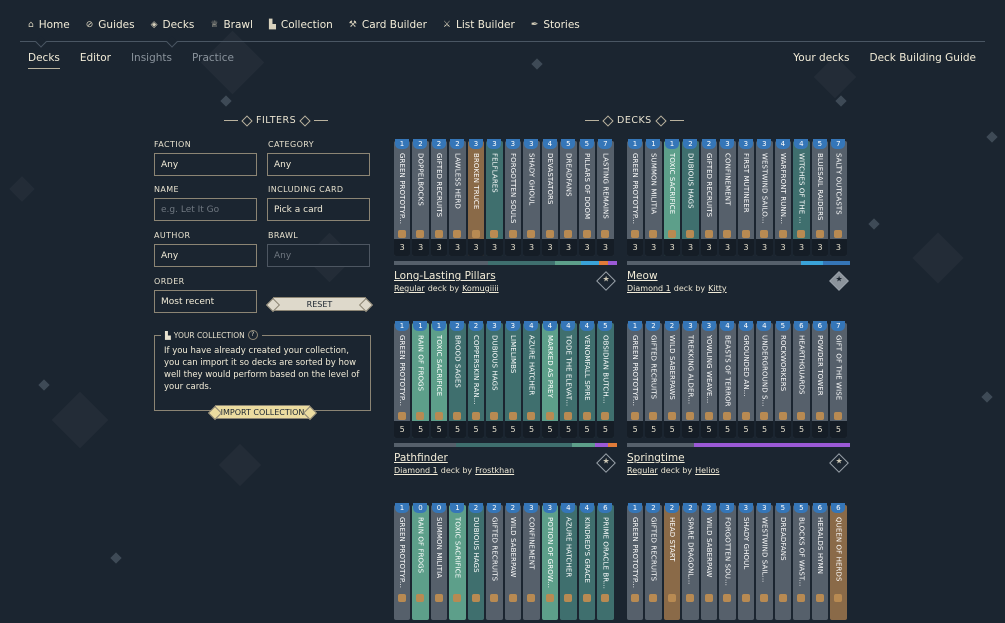  What do you see at coordinates (318, 209) in the screenshot?
I see `including-card-picker: Pick a card` at bounding box center [318, 209].